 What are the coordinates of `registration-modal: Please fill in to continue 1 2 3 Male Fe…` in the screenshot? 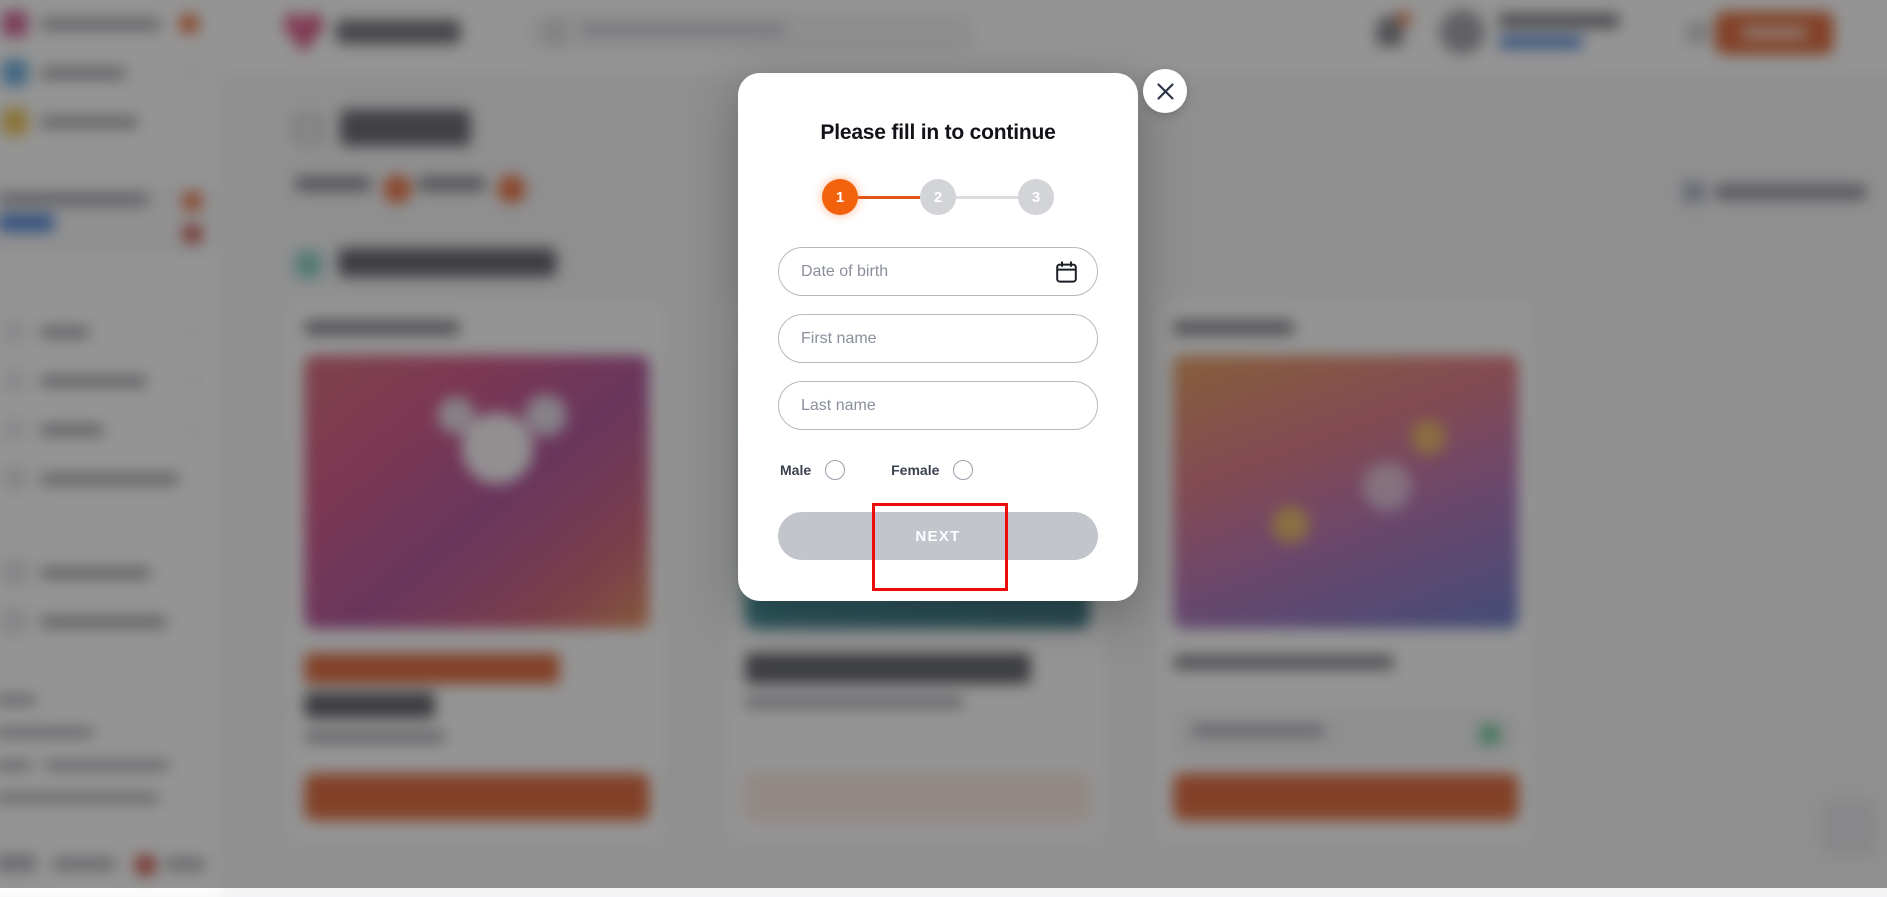 It's located at (938, 337).